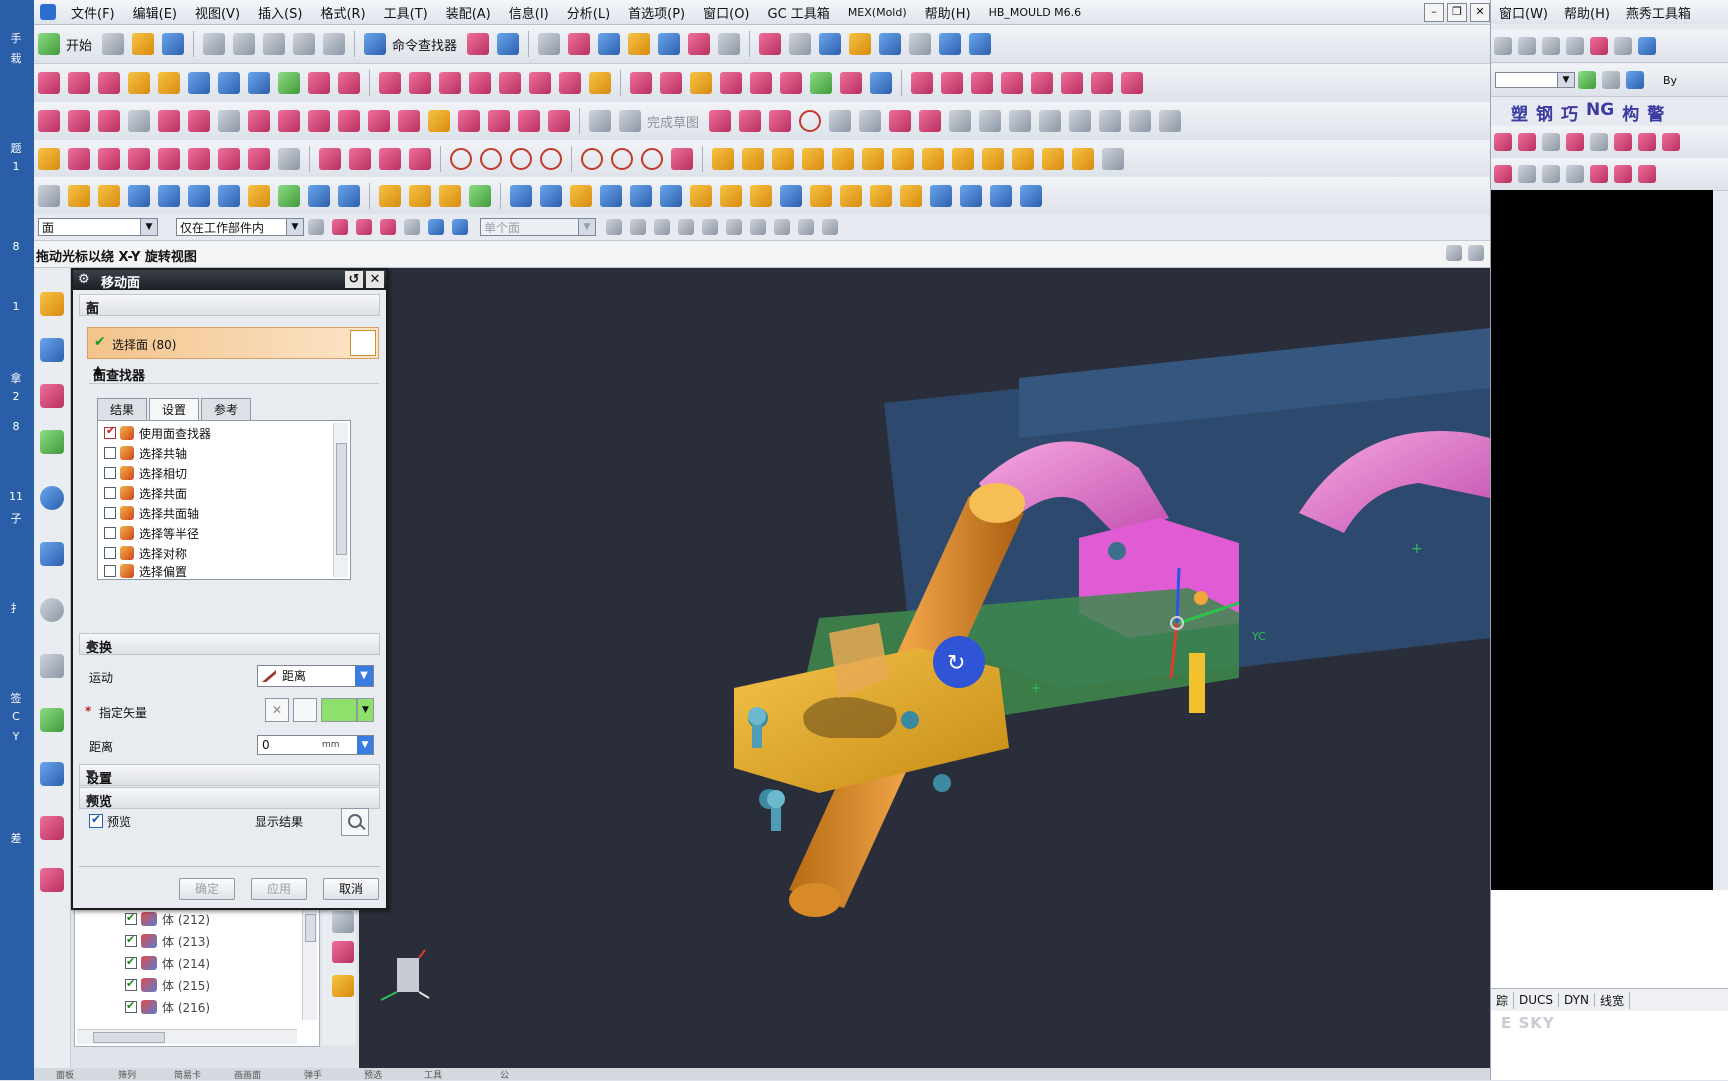  What do you see at coordinates (79, 121) in the screenshot?
I see `arc-icon` at bounding box center [79, 121].